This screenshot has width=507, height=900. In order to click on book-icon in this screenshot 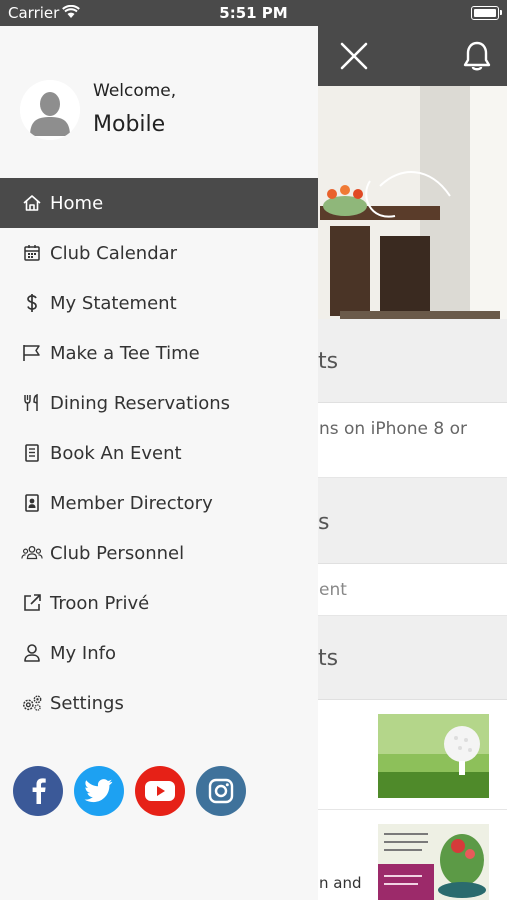, I will do `click(32, 453)`.